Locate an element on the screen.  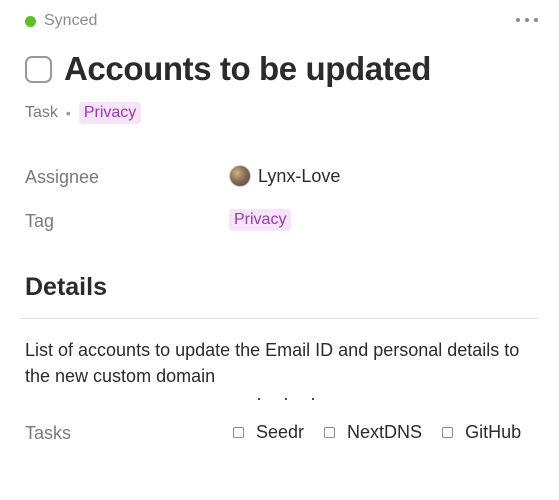
divider is located at coordinates (279, 318).